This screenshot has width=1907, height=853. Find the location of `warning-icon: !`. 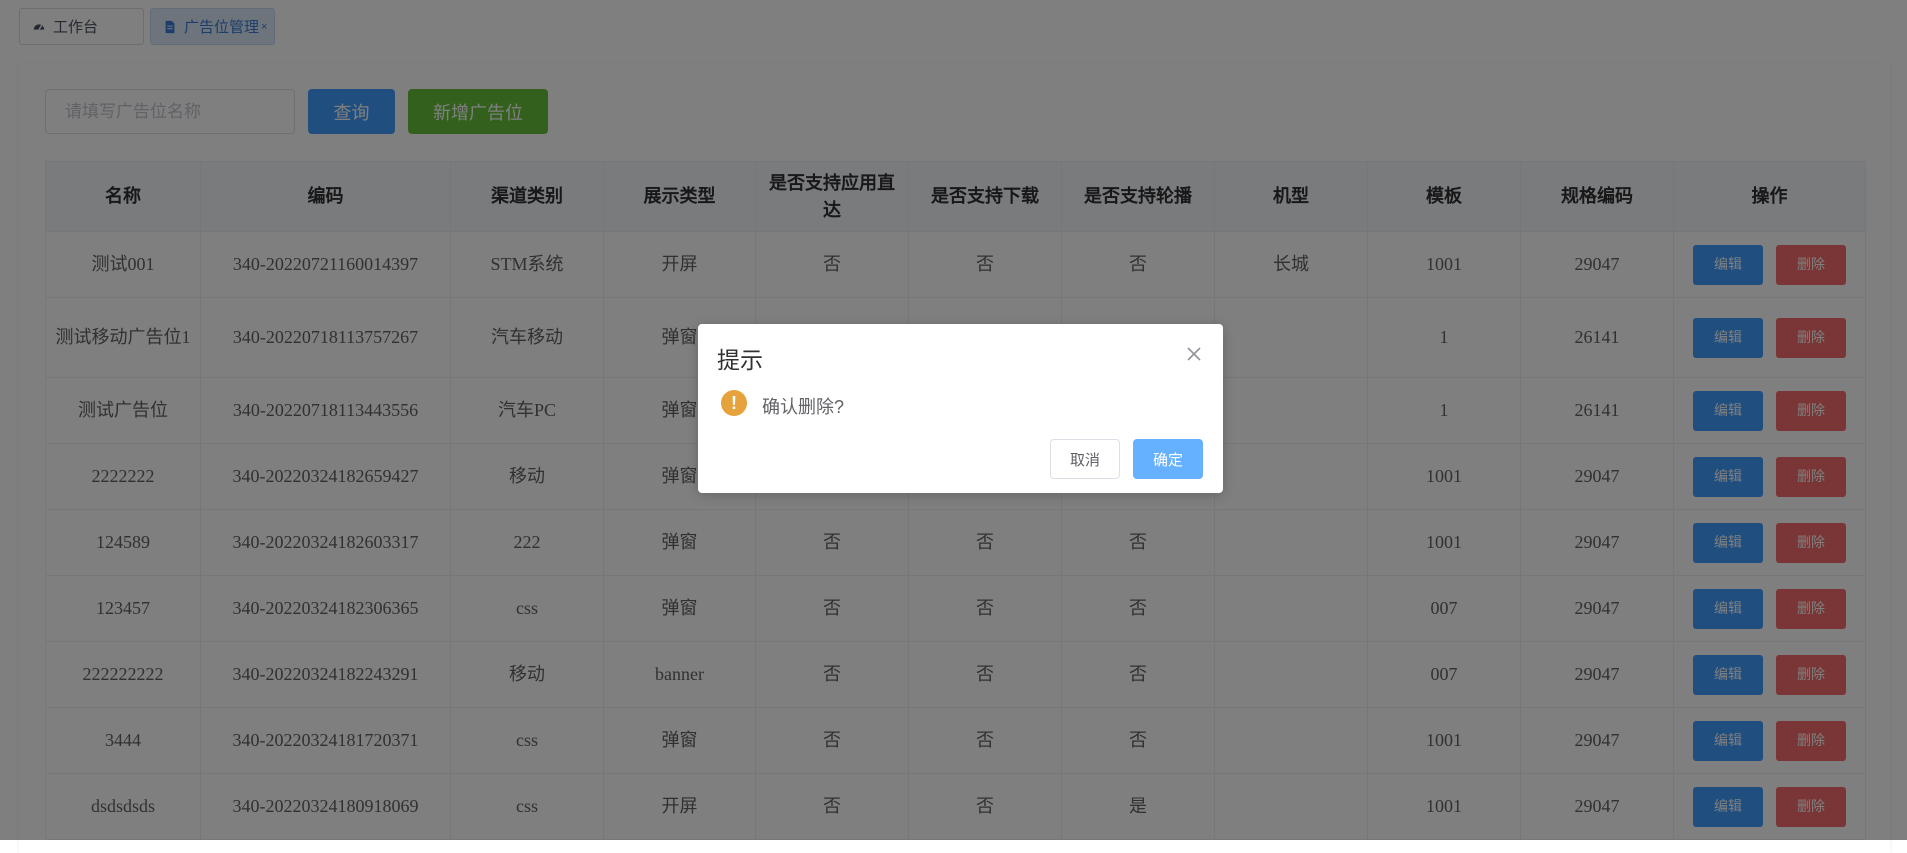

warning-icon: ! is located at coordinates (734, 403).